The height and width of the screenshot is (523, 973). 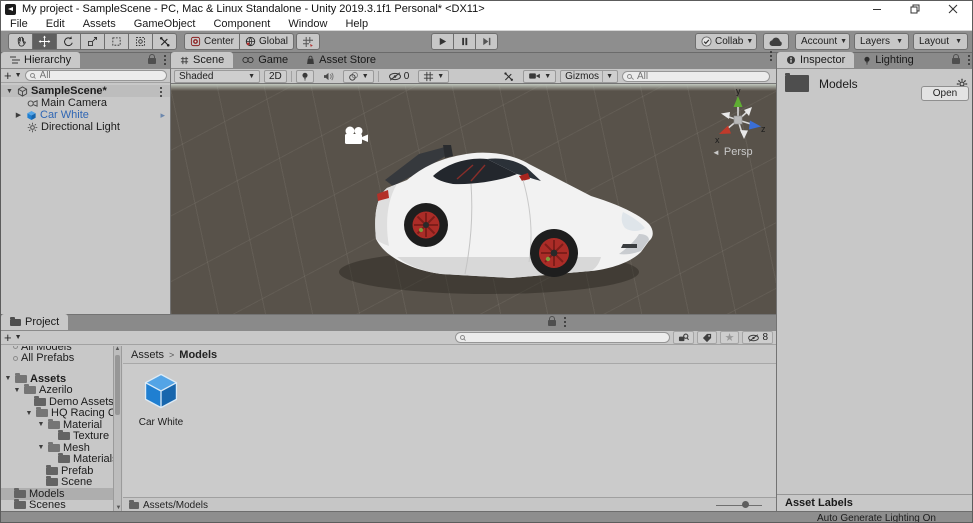 What do you see at coordinates (341, 60) in the screenshot?
I see `tab-asset-store: Asset Store` at bounding box center [341, 60].